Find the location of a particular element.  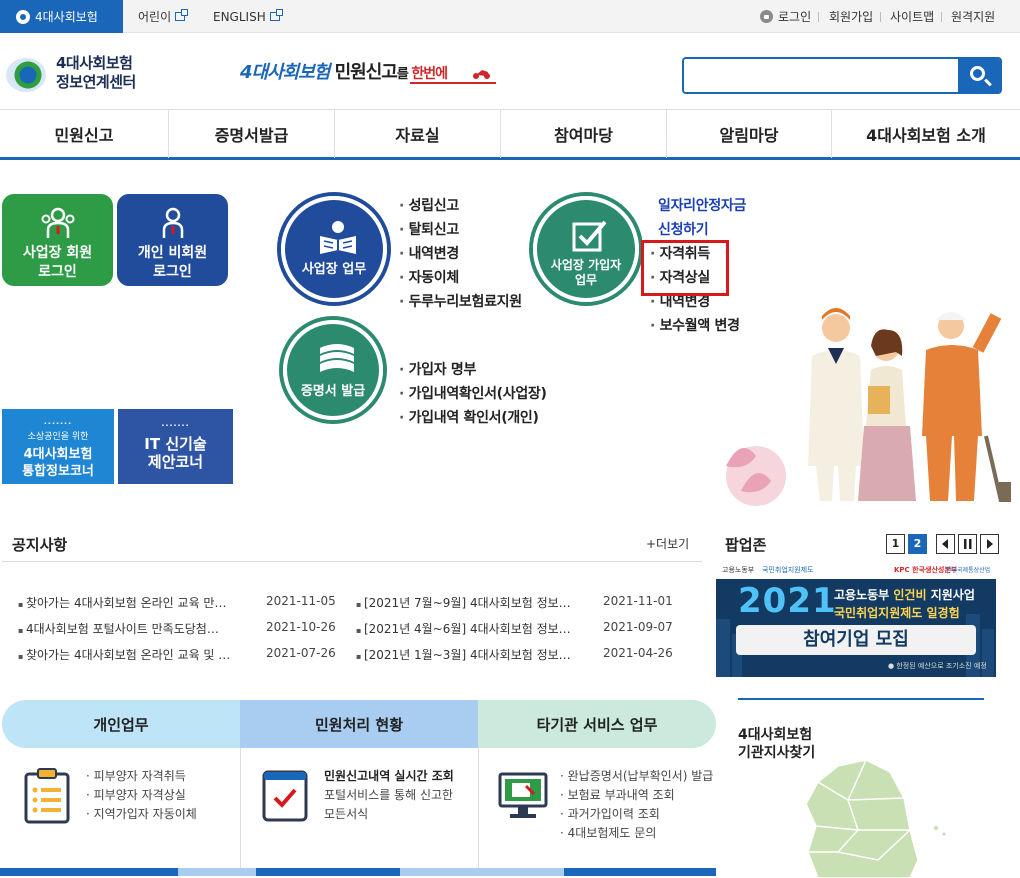

certificate-list: 가입자 명부 가입내역확인서(사업장) 가입내역 확인서(개인) is located at coordinates (473, 394).